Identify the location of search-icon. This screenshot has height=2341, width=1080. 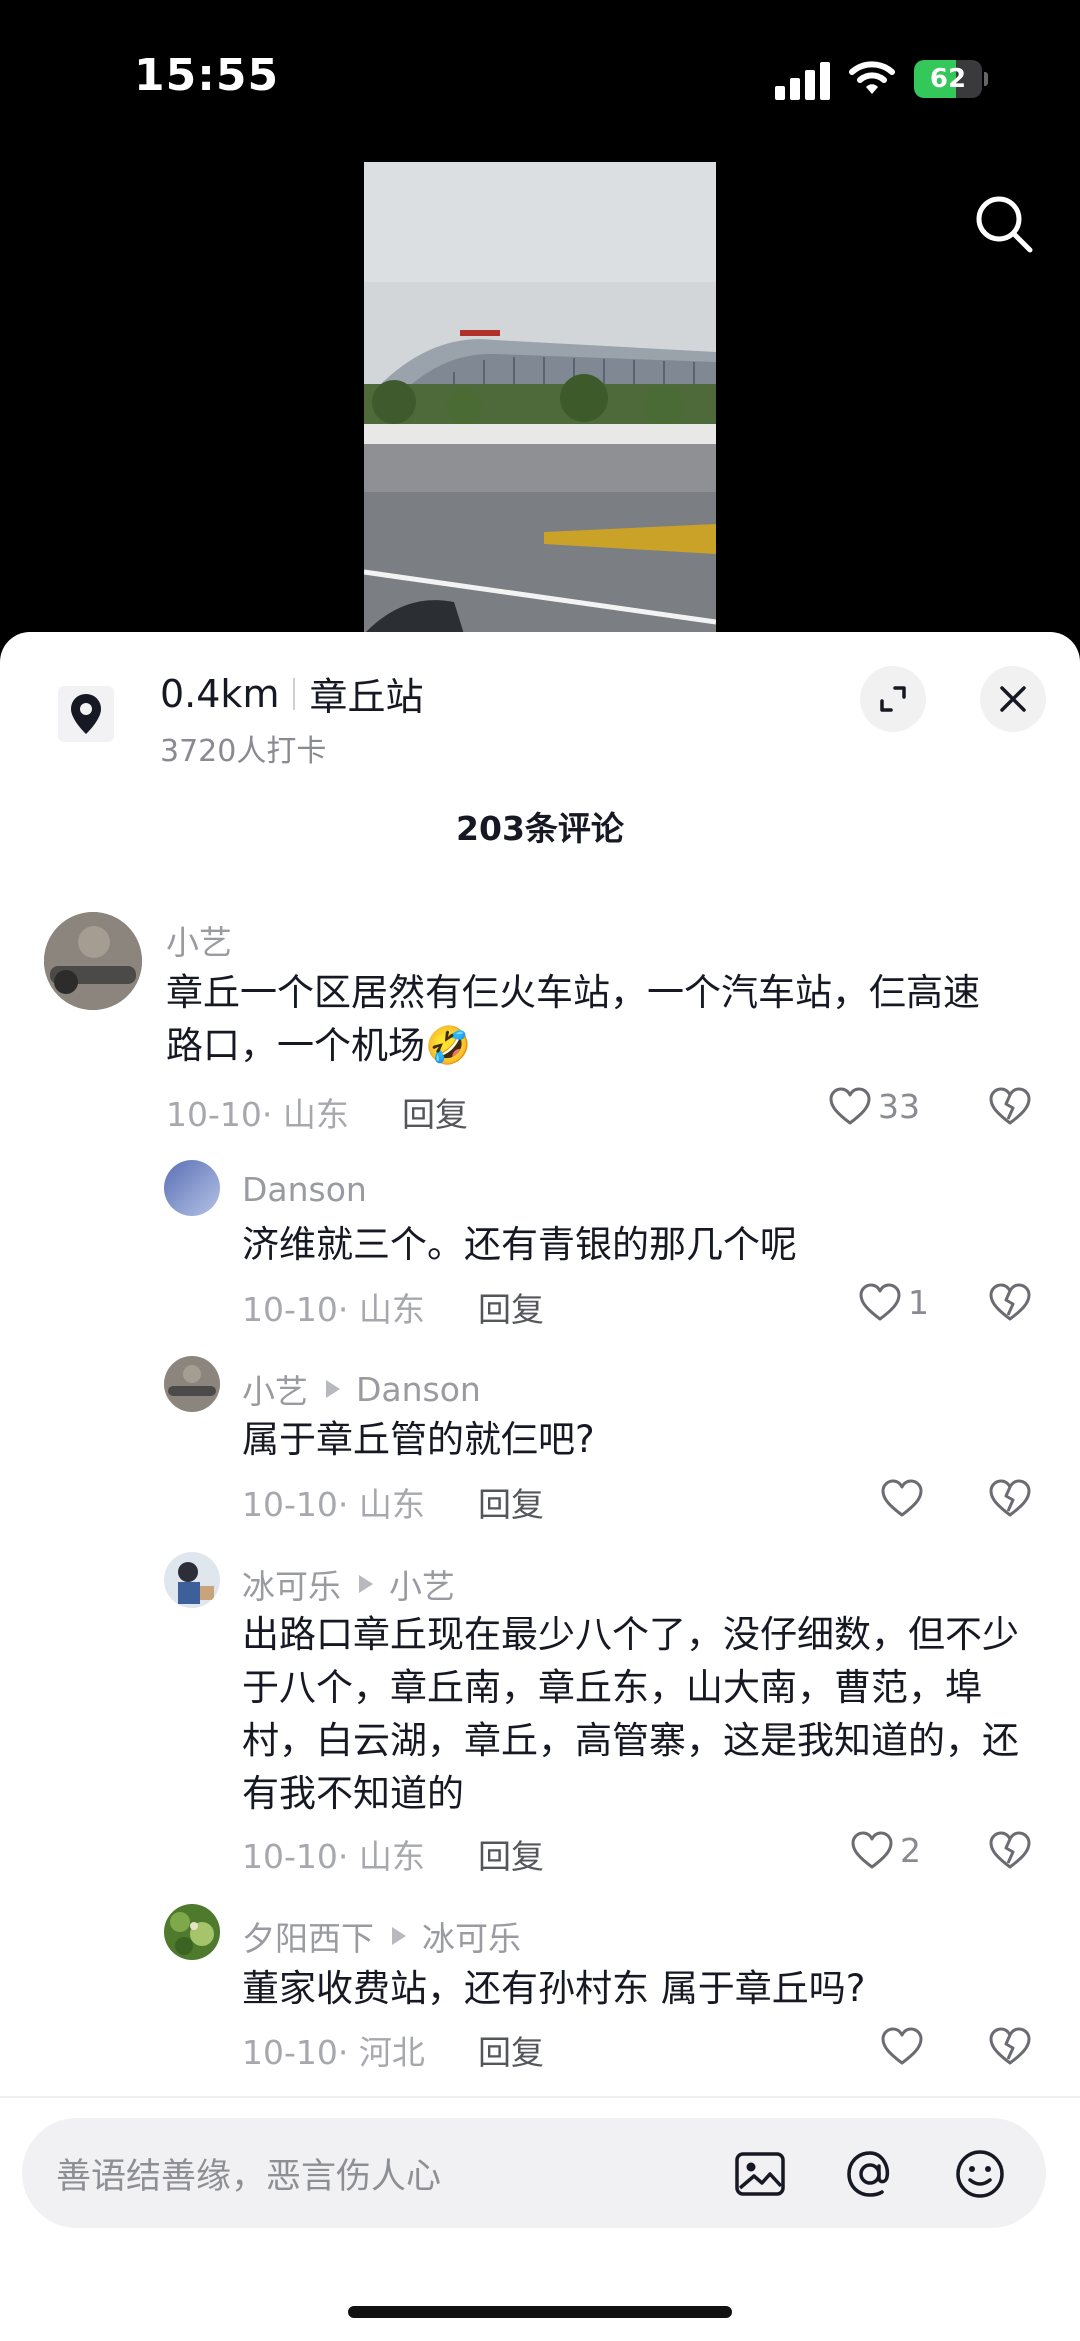
(1004, 224).